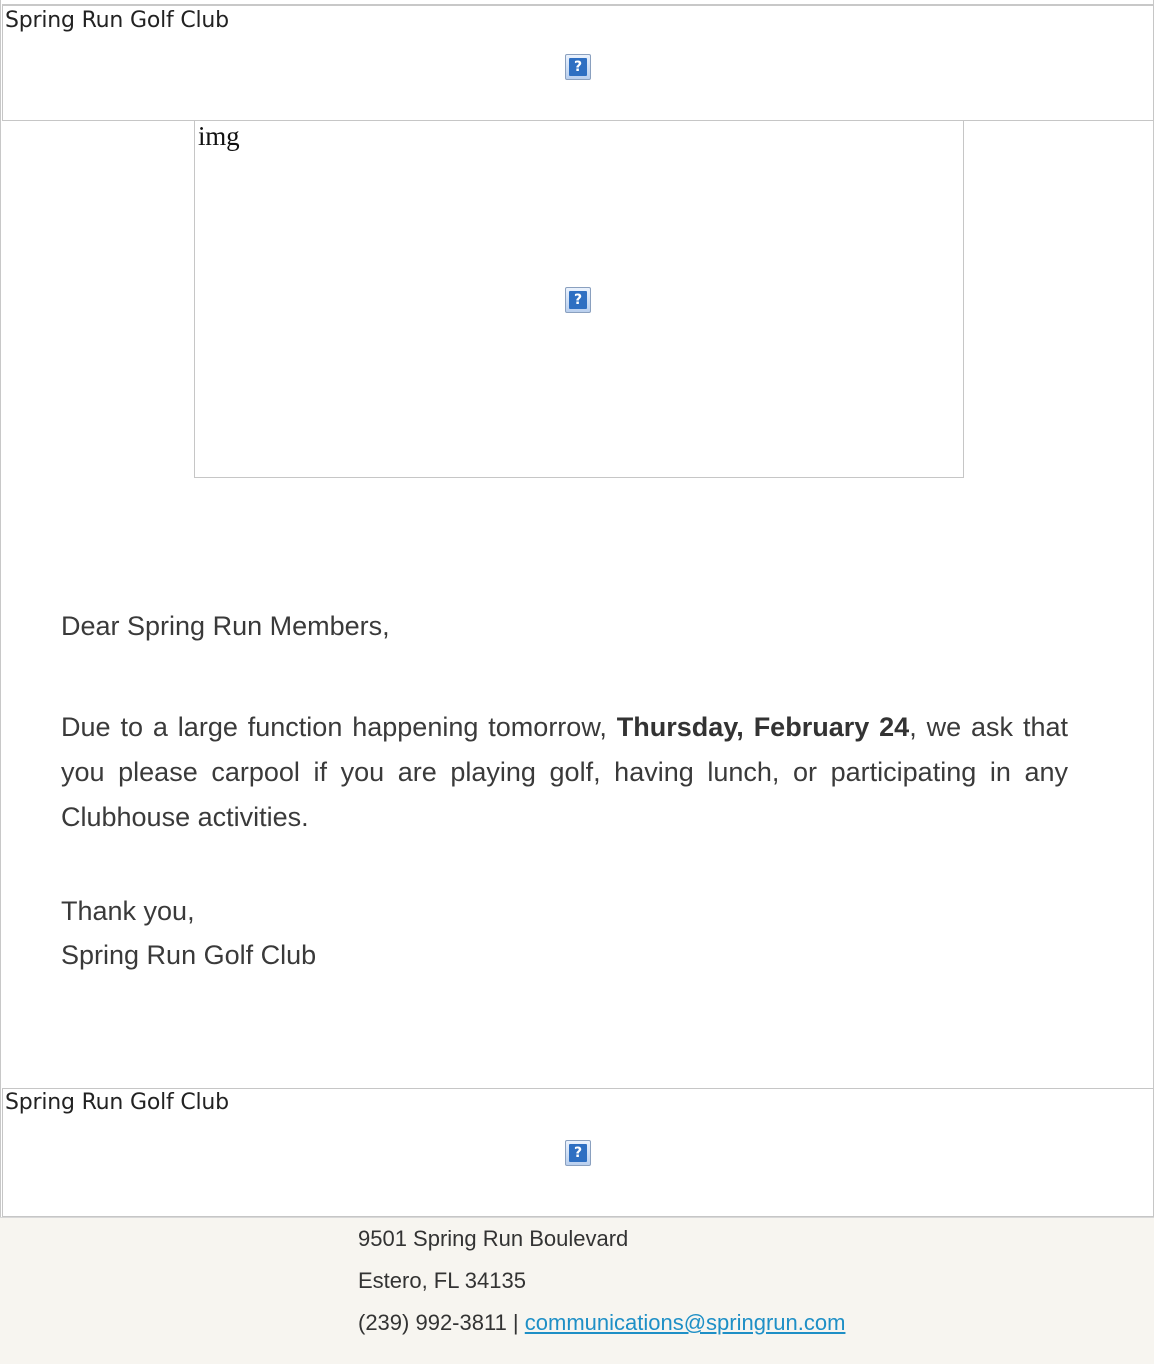  I want to click on greeting-text: Dear Spring Run Members,, so click(225, 626).